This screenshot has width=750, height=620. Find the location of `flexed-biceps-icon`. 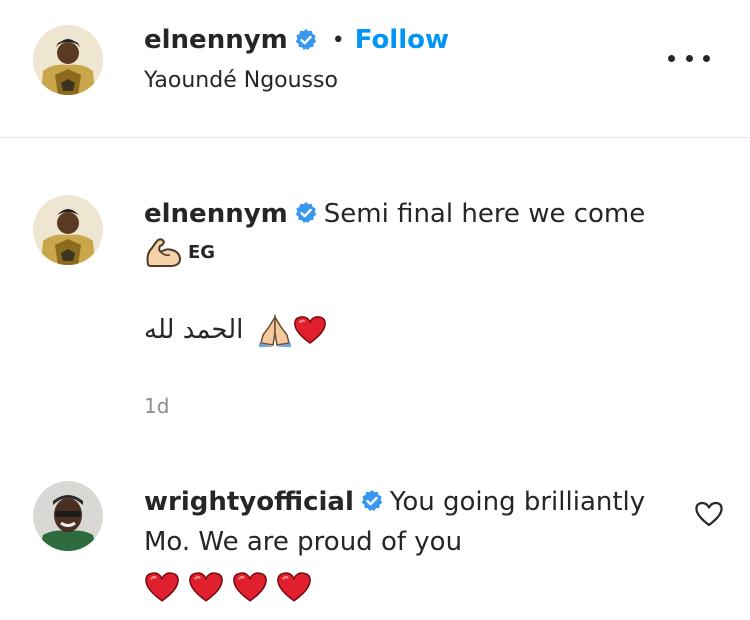

flexed-biceps-icon is located at coordinates (164, 252).